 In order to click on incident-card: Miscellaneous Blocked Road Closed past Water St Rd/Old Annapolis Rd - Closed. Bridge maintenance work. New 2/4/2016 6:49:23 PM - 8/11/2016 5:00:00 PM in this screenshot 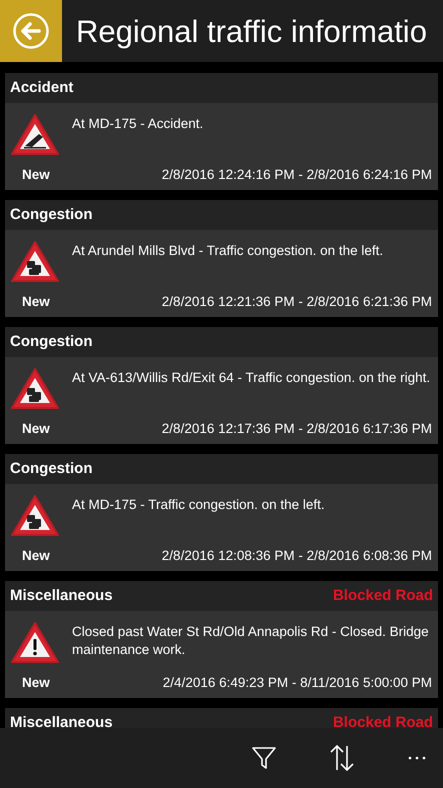, I will do `click(221, 639)`.